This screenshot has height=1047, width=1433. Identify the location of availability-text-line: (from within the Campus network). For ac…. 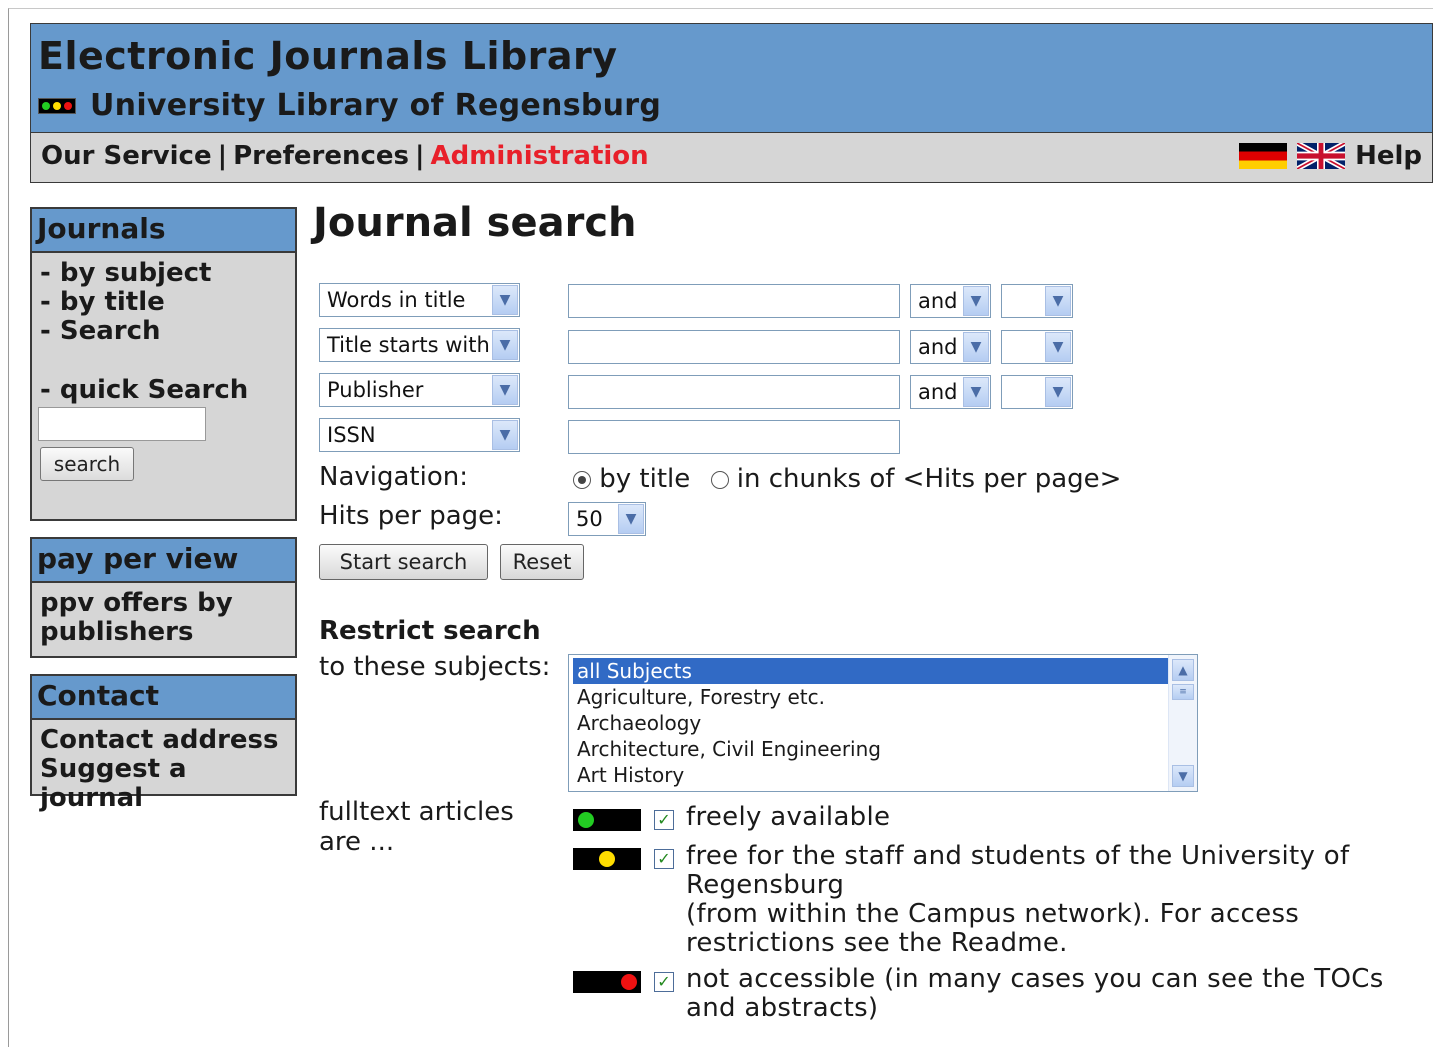
(993, 914).